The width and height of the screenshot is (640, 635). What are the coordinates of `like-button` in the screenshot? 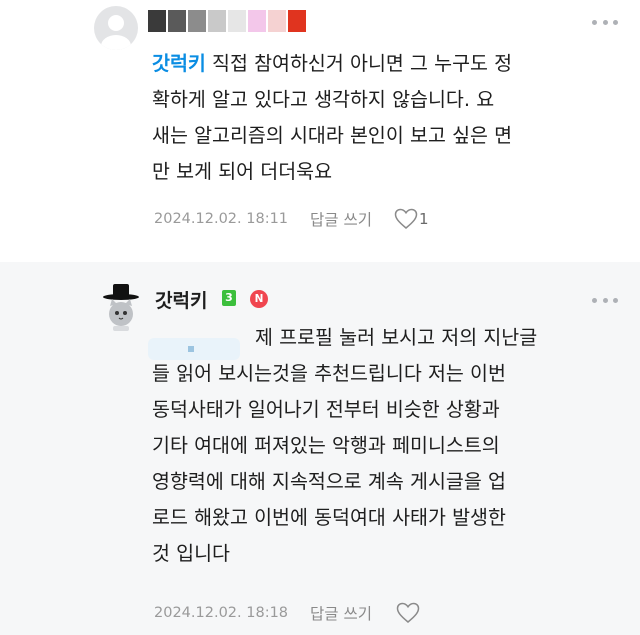 It's located at (408, 613).